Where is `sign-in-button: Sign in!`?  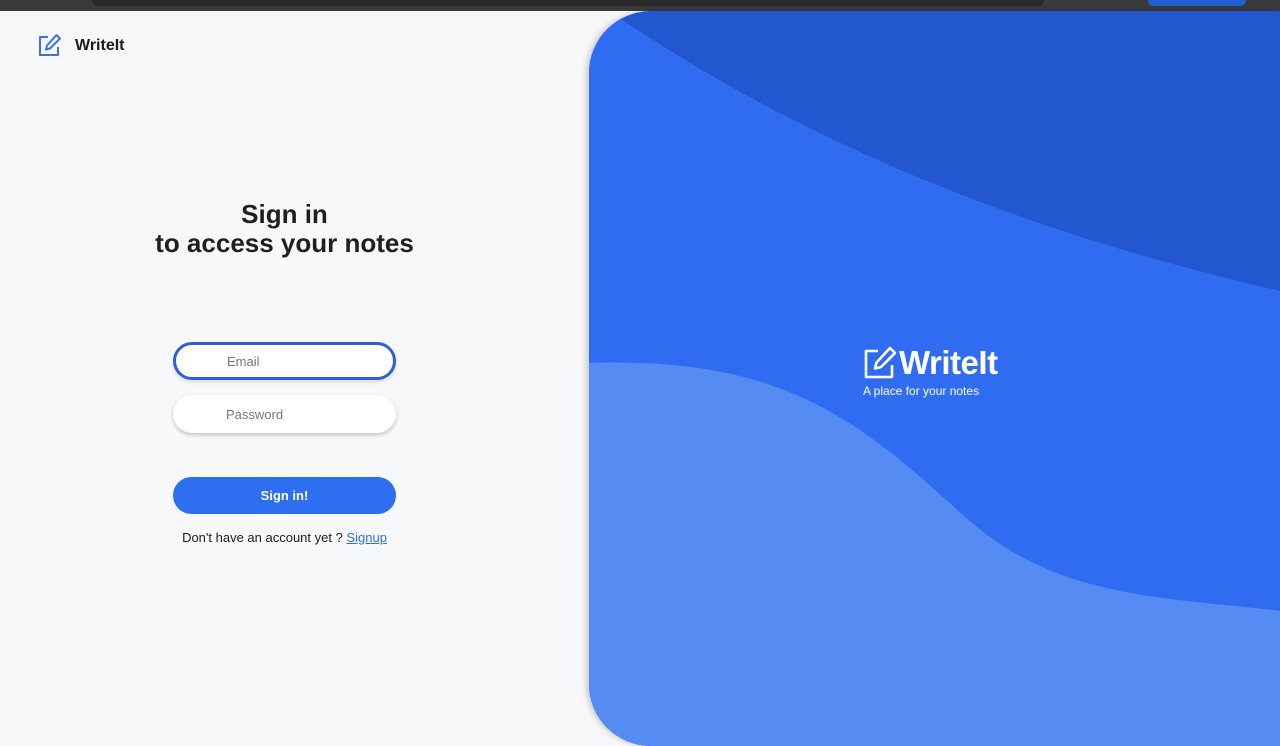
sign-in-button: Sign in! is located at coordinates (284, 495).